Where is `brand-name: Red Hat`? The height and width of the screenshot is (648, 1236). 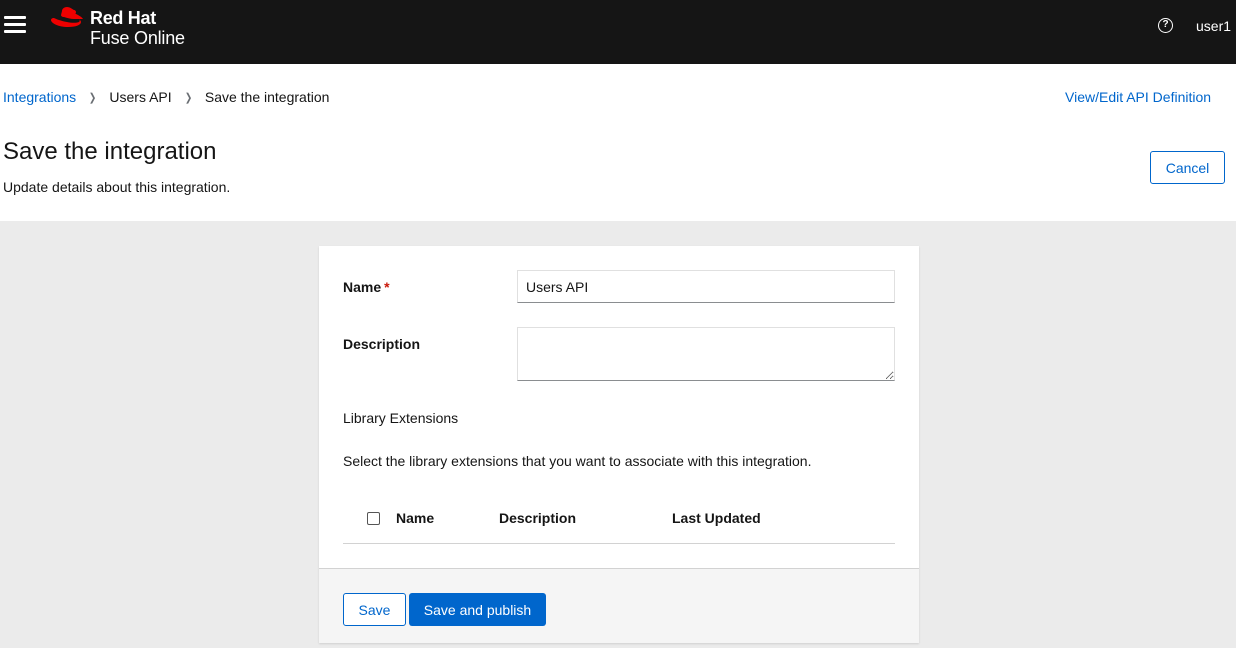
brand-name: Red Hat is located at coordinates (123, 18).